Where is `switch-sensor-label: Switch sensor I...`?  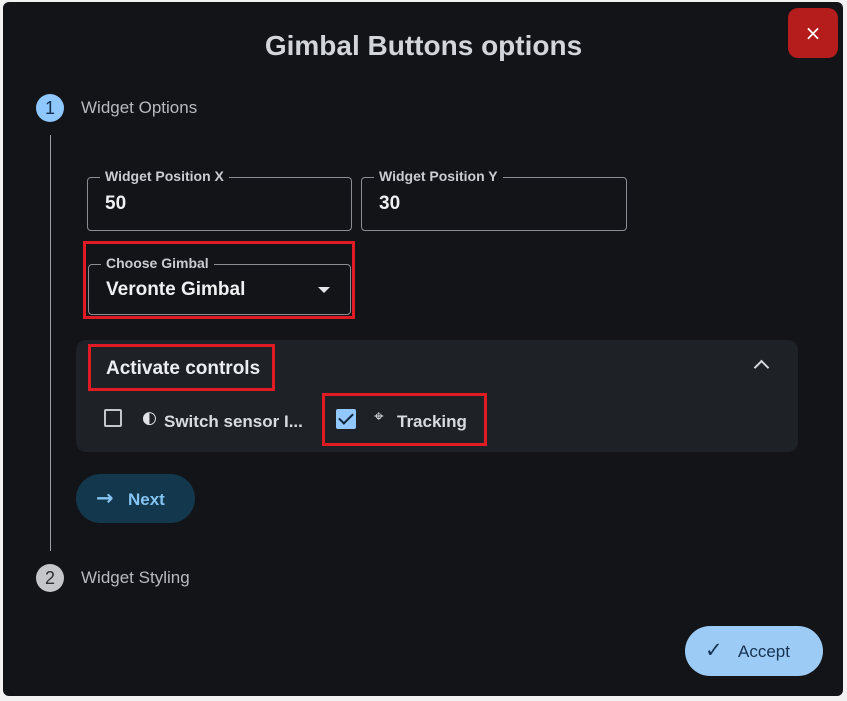 switch-sensor-label: Switch sensor I... is located at coordinates (233, 422).